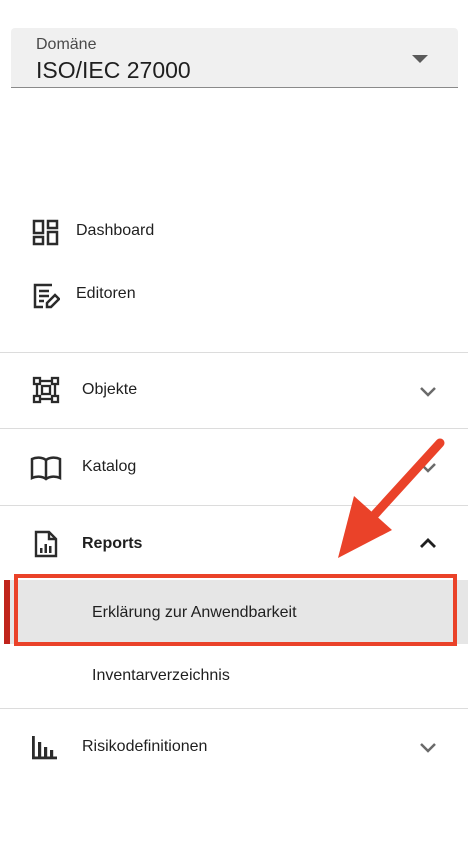 The height and width of the screenshot is (862, 468). Describe the element at coordinates (234, 676) in the screenshot. I see `report-item-inventory: Inventarverzeichnis` at that location.